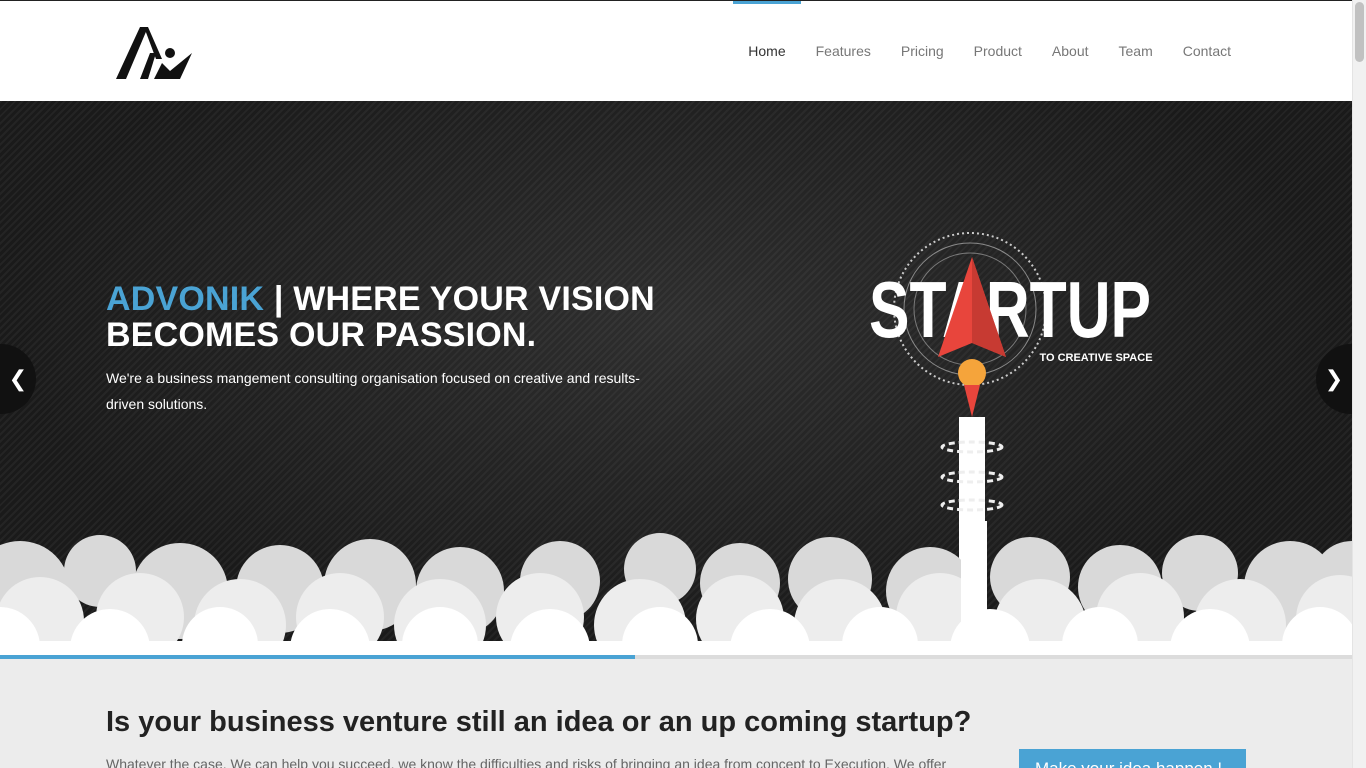 The width and height of the screenshot is (1366, 768). Describe the element at coordinates (1070, 51) in the screenshot. I see `nav-about: About` at that location.